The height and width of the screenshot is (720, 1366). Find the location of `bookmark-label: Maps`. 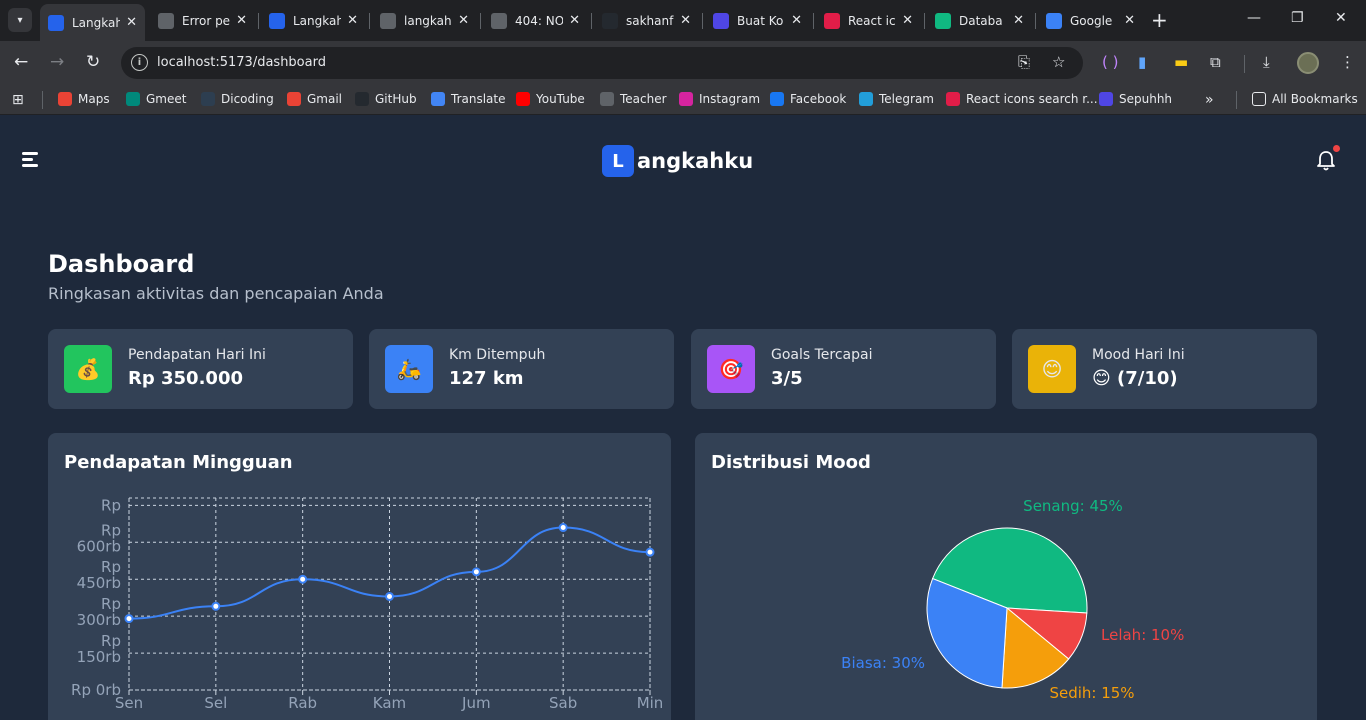

bookmark-label: Maps is located at coordinates (94, 99).